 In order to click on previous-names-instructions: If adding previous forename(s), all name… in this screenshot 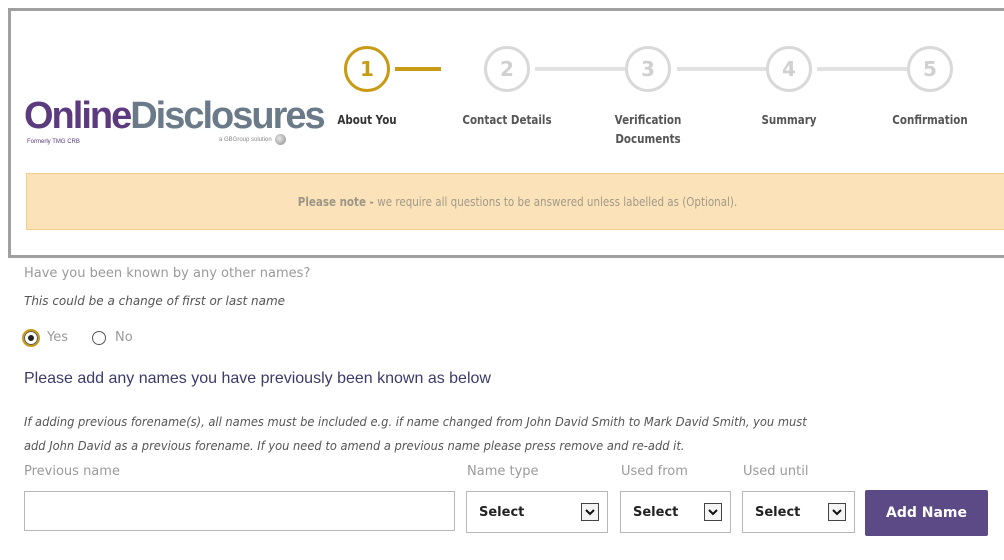, I will do `click(415, 434)`.